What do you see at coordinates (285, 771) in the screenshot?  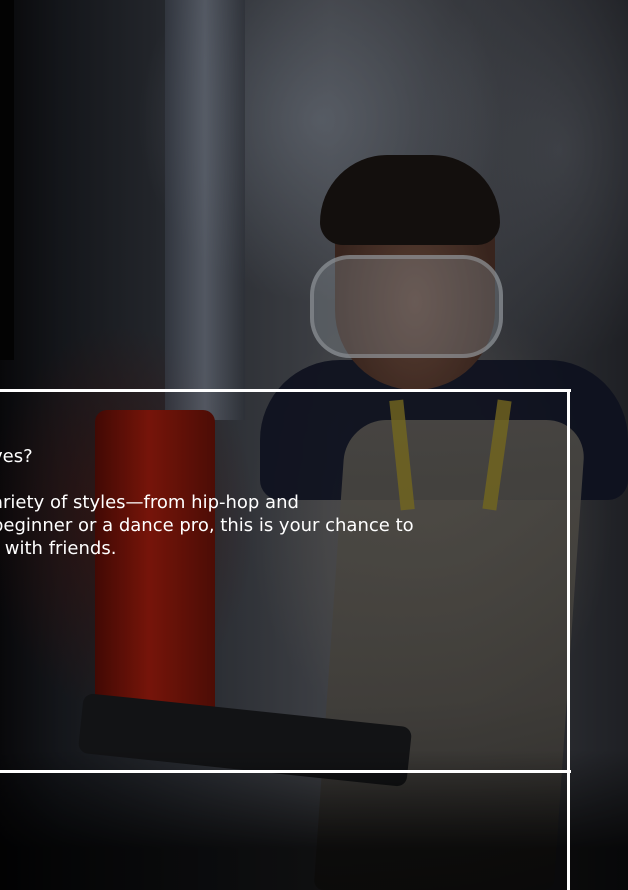 I see `frame-line-bottom` at bounding box center [285, 771].